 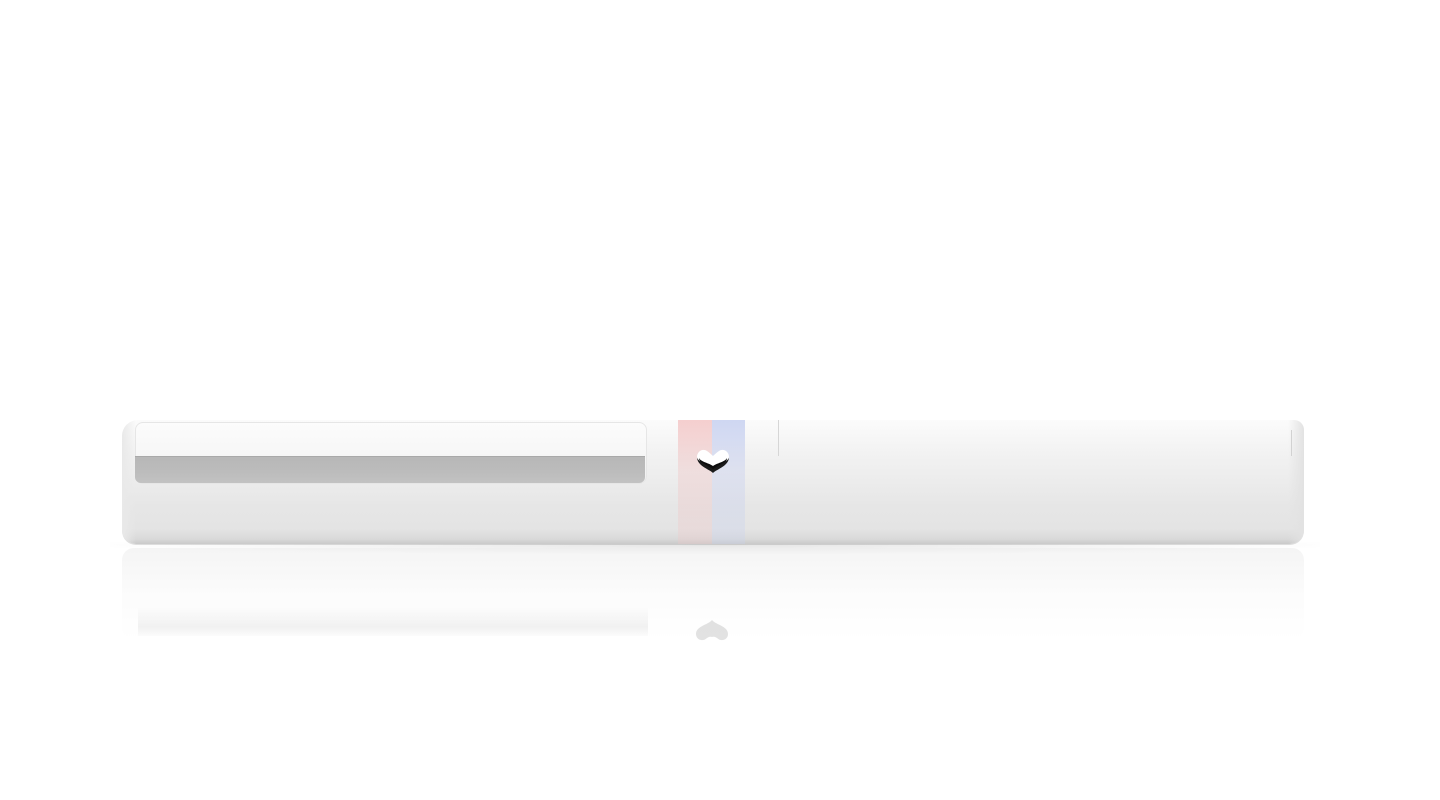 I want to click on left-end-cap, so click(x=129, y=482).